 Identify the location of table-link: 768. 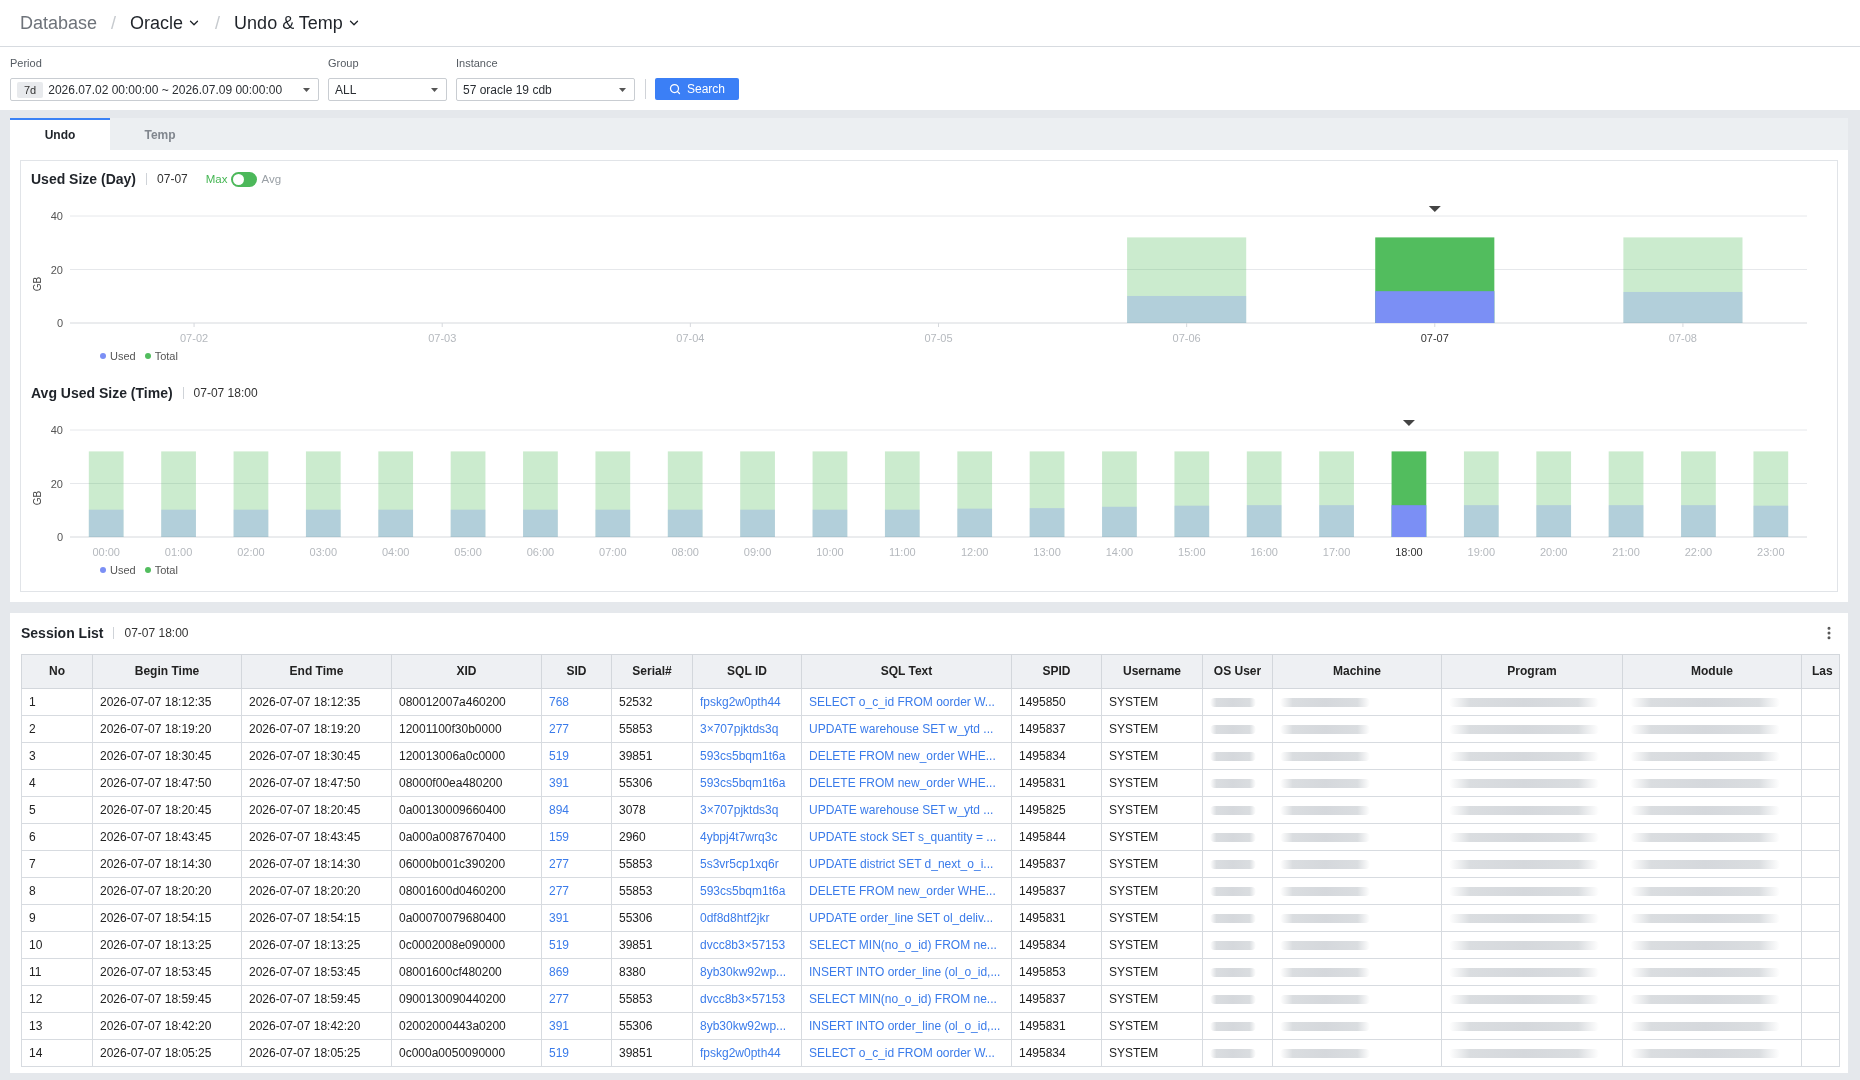
(559, 702).